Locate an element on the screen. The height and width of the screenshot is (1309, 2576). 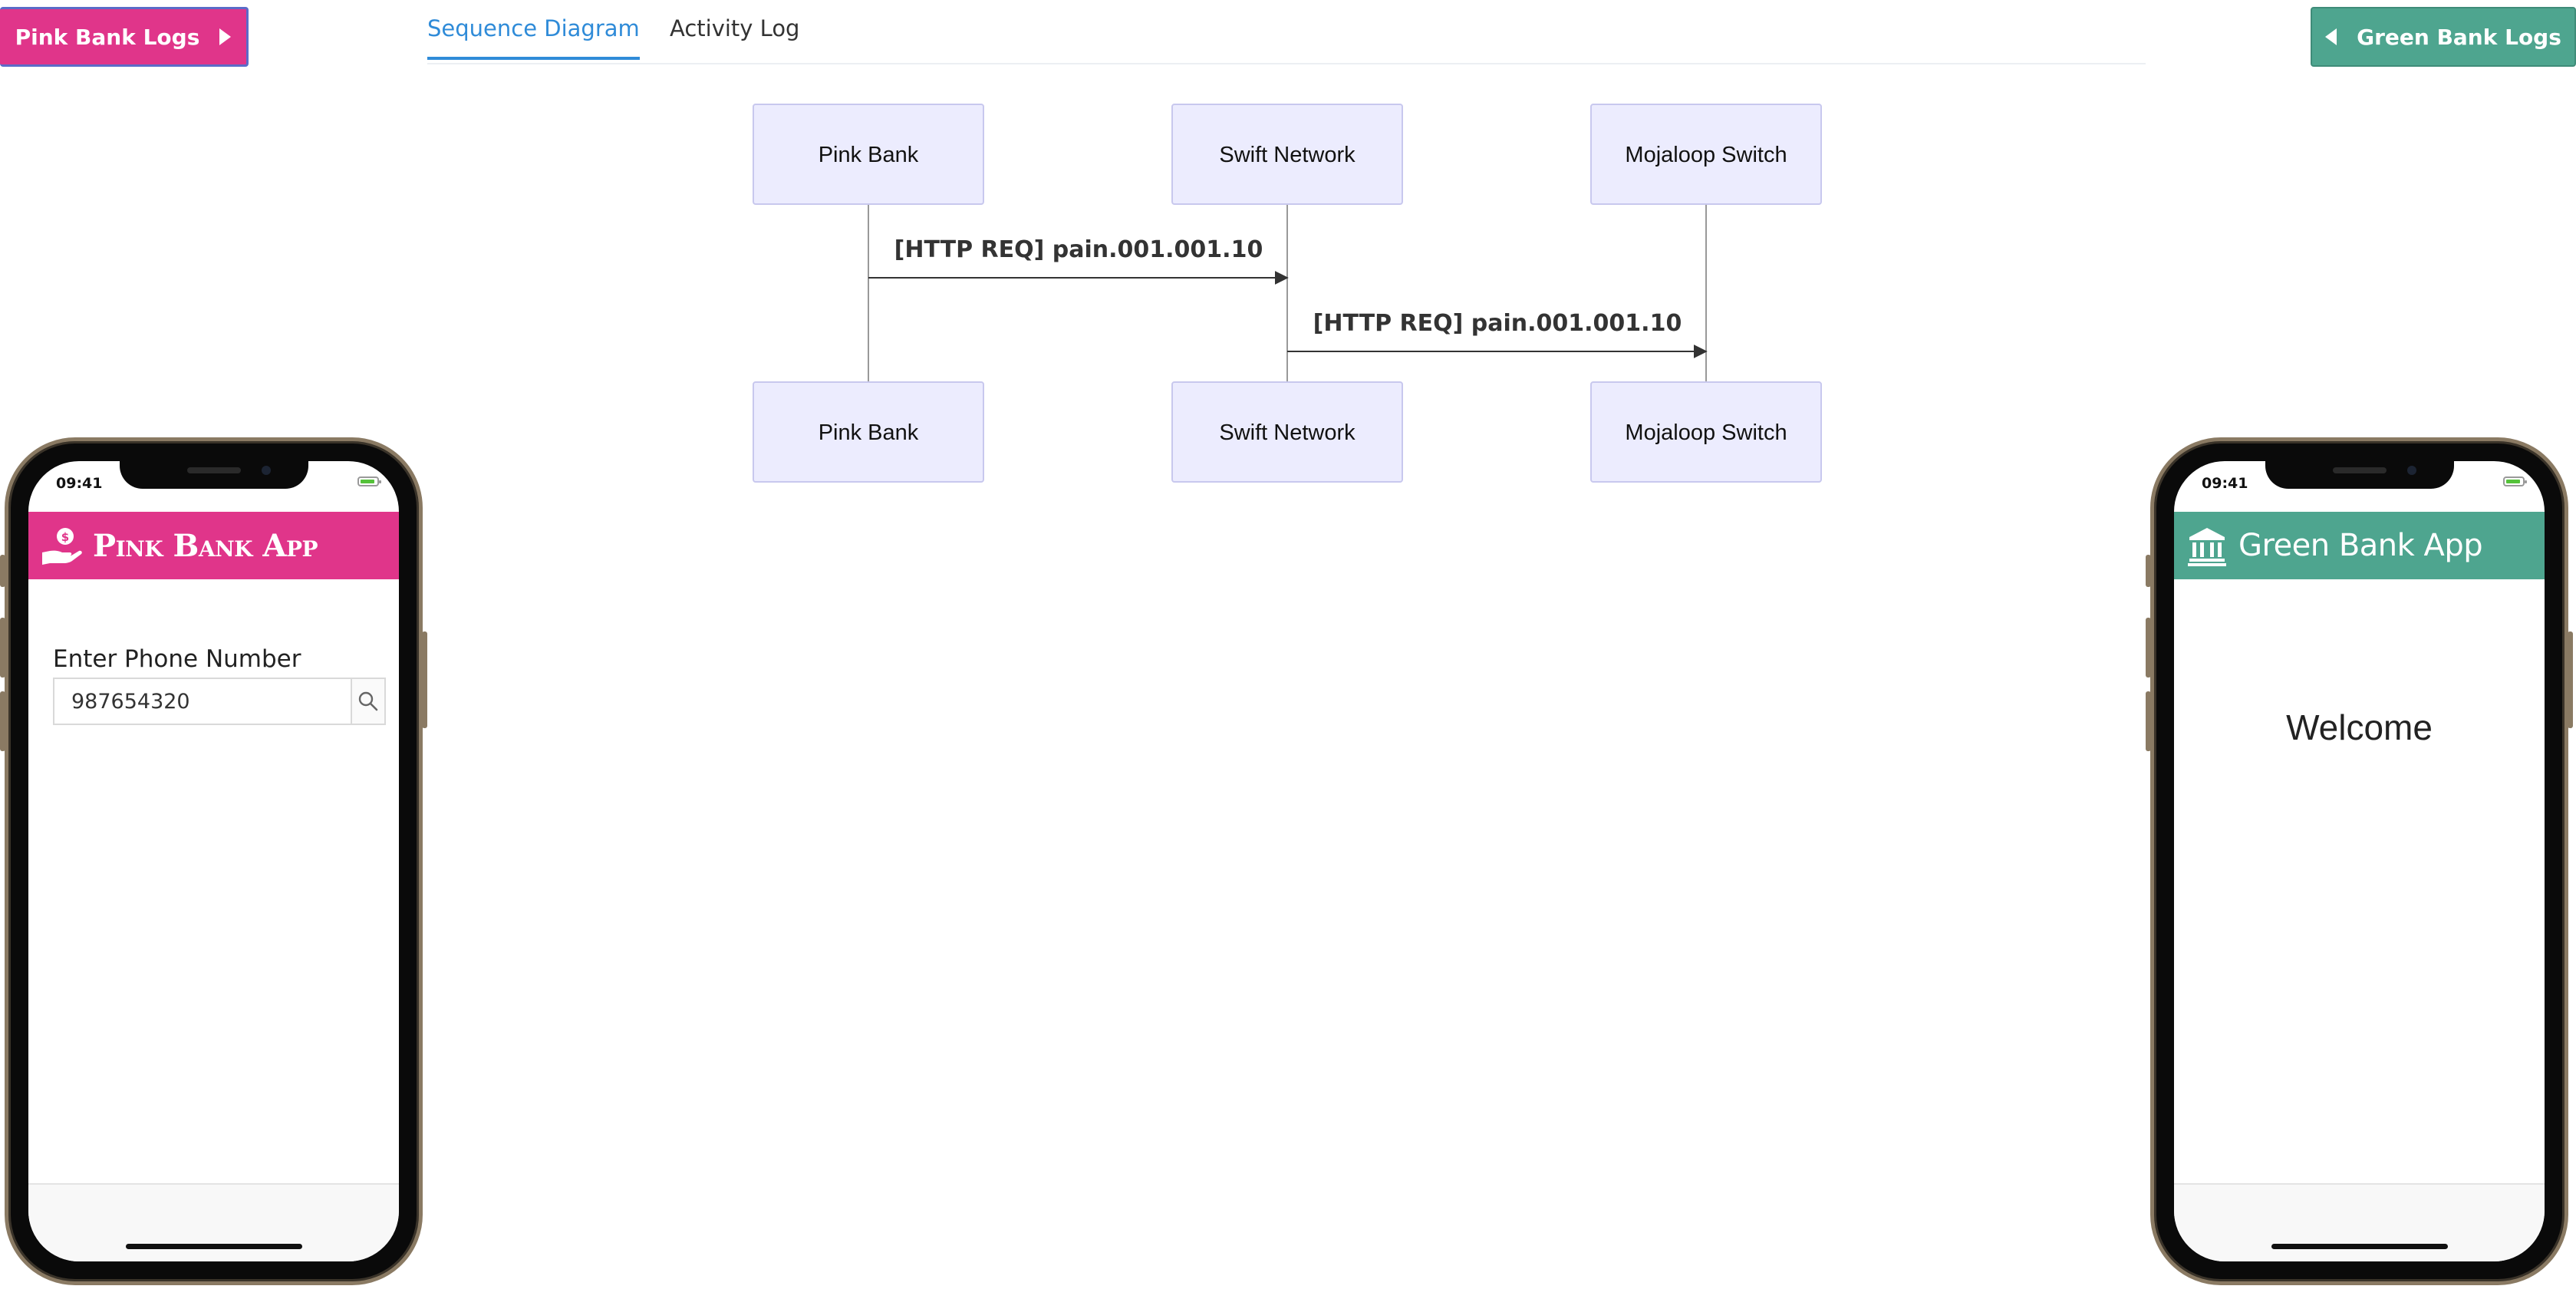
pink-phone-screen: 09:41 $ Pink Bank App Enter Phone Number is located at coordinates (213, 861).